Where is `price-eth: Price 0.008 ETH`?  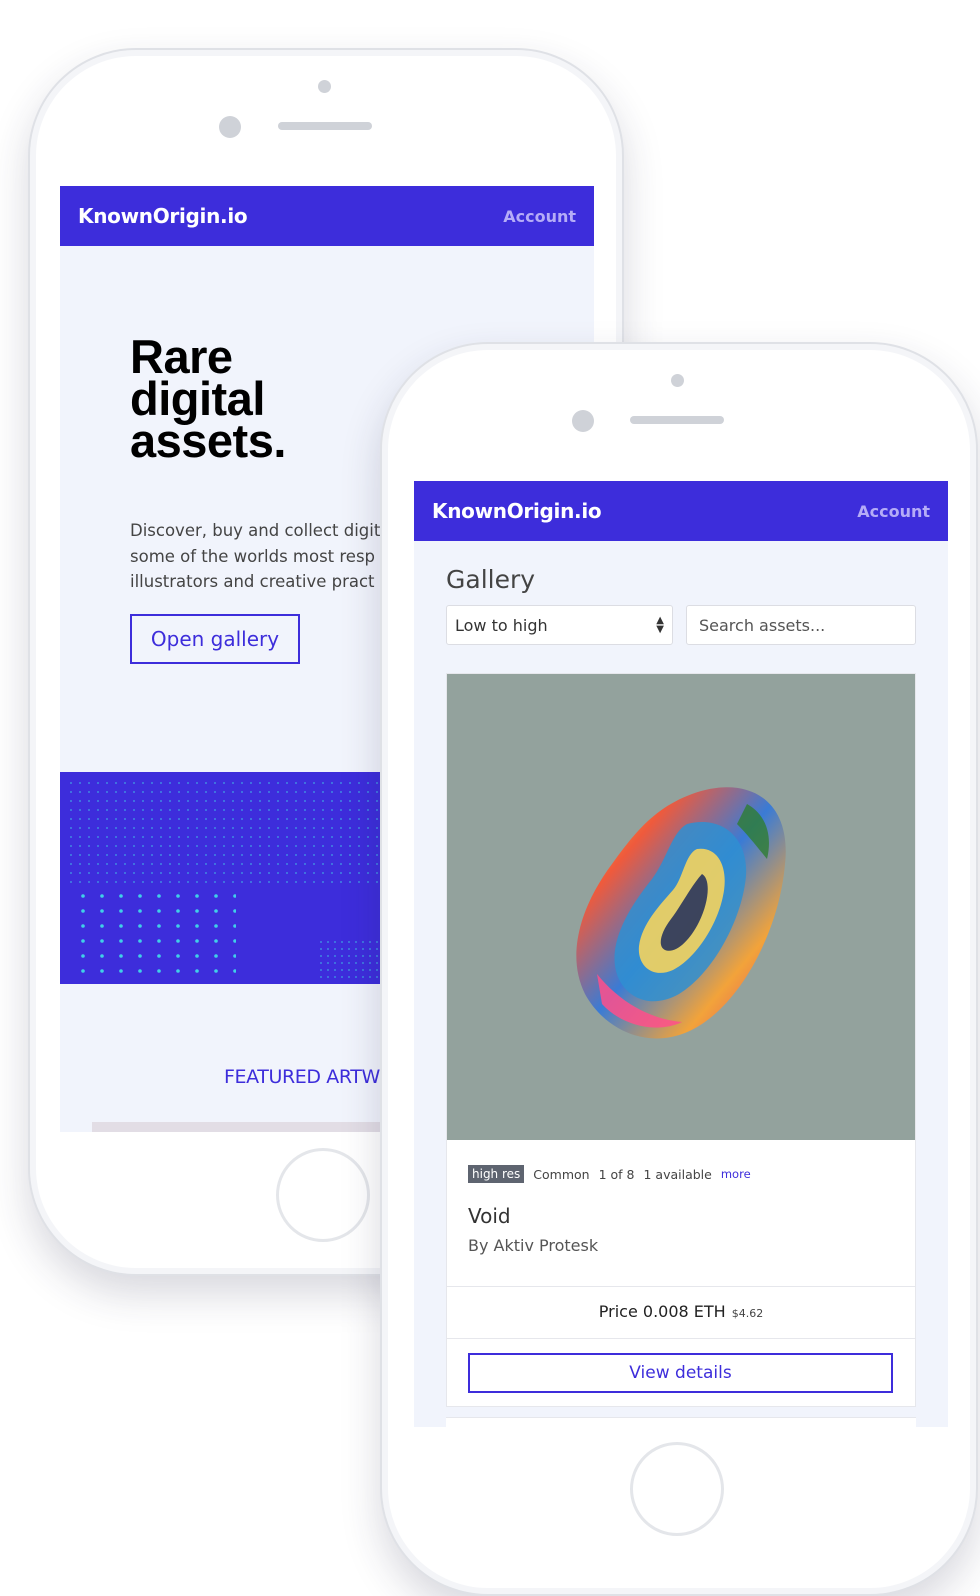 price-eth: Price 0.008 ETH is located at coordinates (662, 1311).